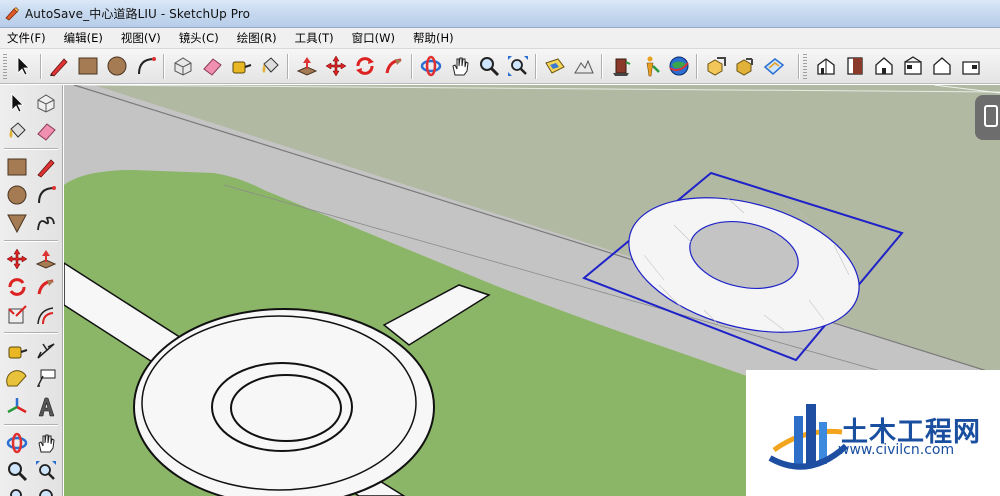  I want to click on left-rotate-button, so click(17, 287).